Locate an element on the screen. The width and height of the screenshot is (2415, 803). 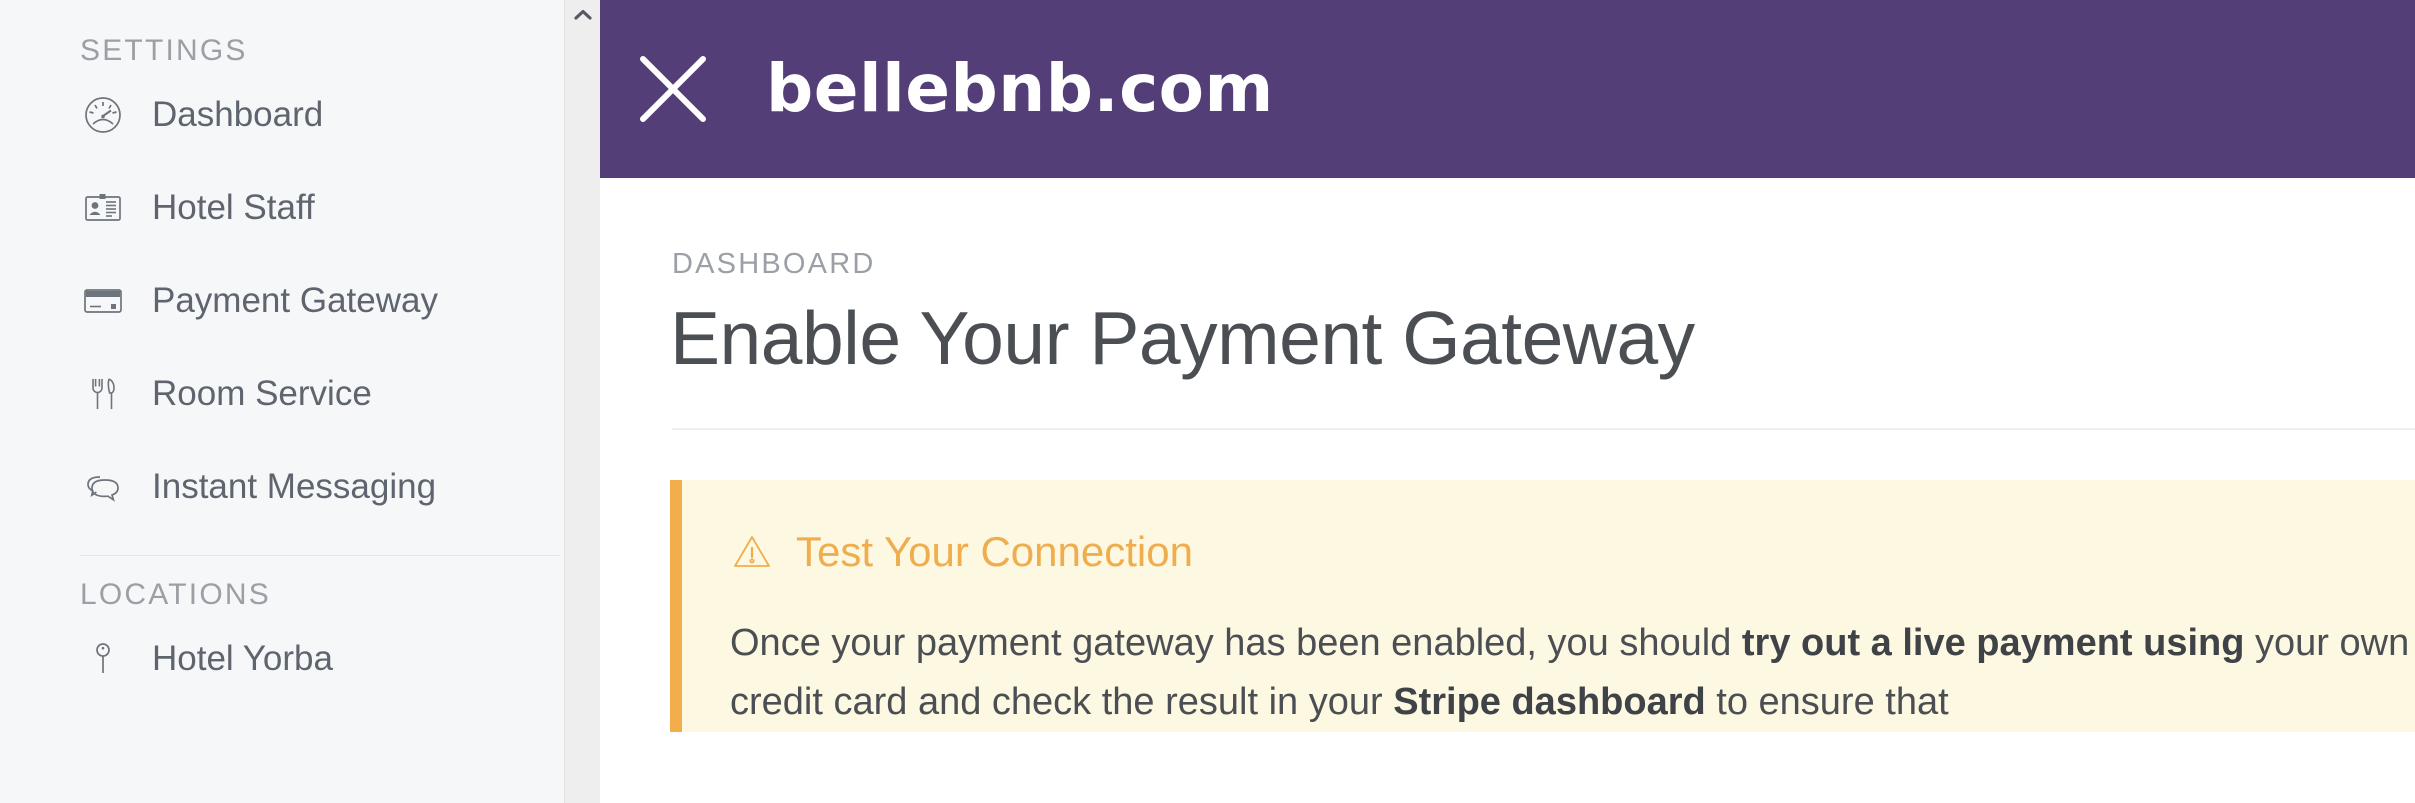
sidebar-section-label-settings: SETTINGS is located at coordinates (164, 50).